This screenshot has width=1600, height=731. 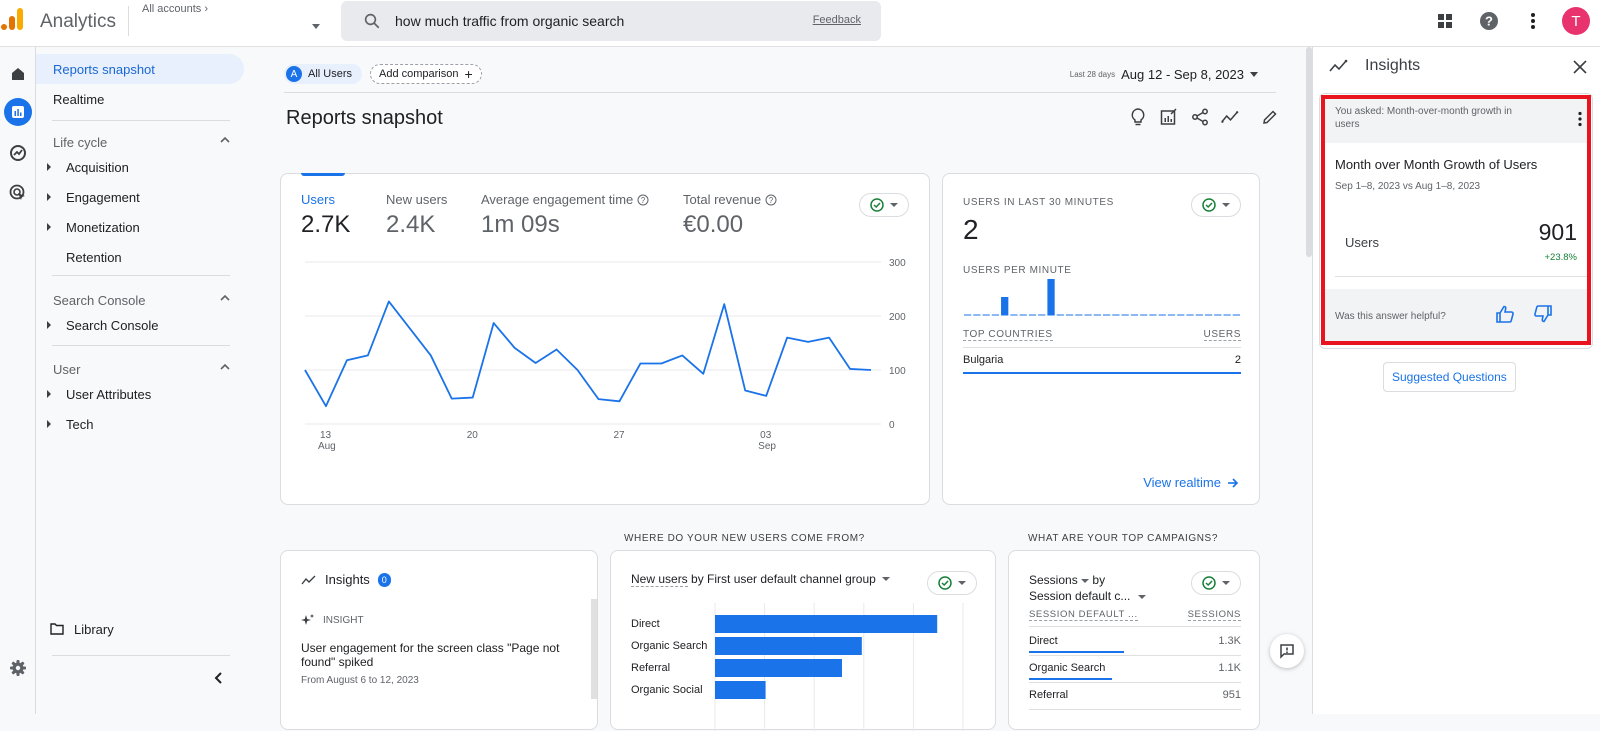 I want to click on nav-label: Tech, so click(x=79, y=424).